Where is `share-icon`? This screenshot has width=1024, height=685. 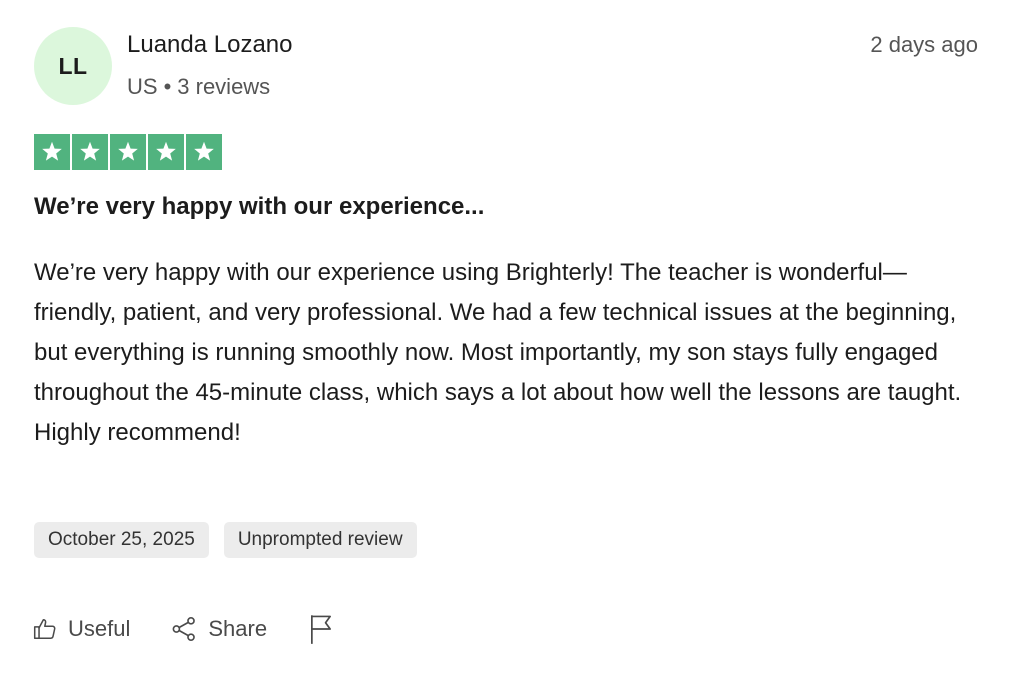
share-icon is located at coordinates (184, 629).